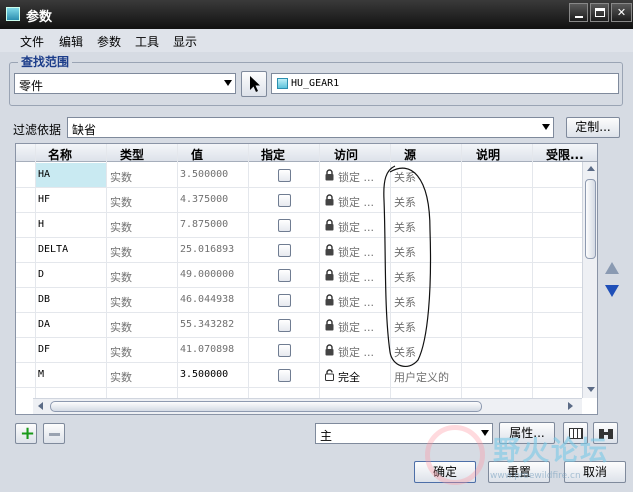 The image size is (633, 492). What do you see at coordinates (599, 12) in the screenshot?
I see `maximize-button` at bounding box center [599, 12].